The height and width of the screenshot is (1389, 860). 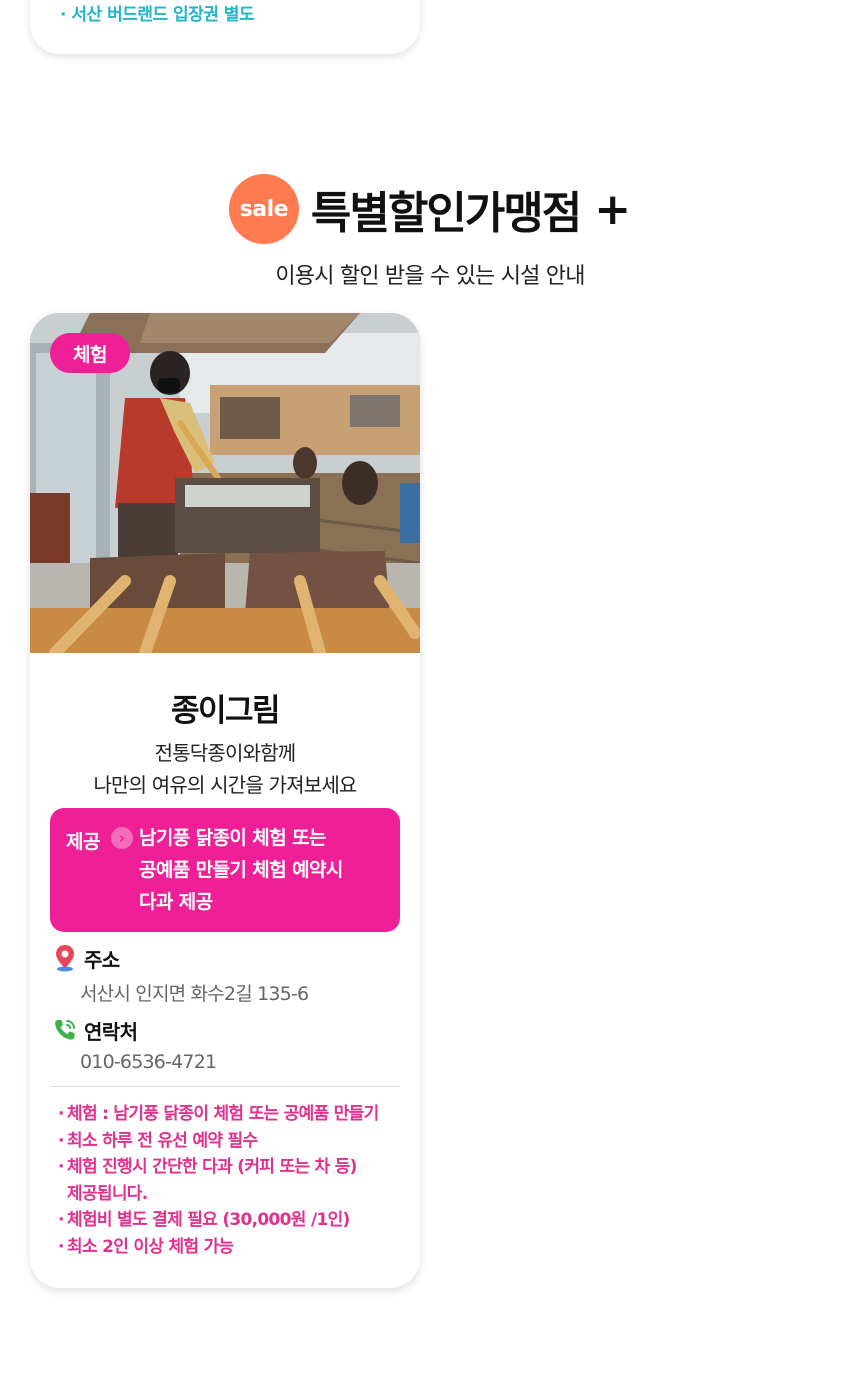 I want to click on phone-icon, so click(x=65, y=1030).